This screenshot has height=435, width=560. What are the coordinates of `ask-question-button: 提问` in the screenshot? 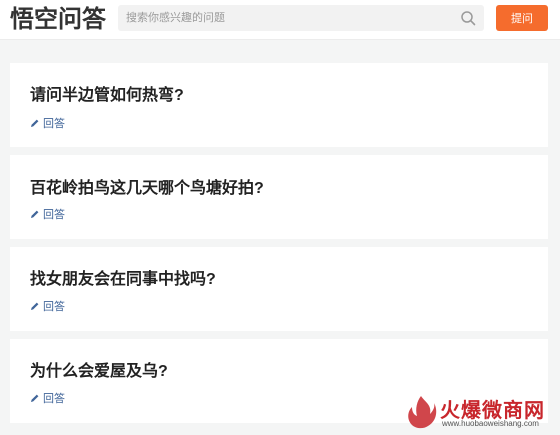 It's located at (522, 18).